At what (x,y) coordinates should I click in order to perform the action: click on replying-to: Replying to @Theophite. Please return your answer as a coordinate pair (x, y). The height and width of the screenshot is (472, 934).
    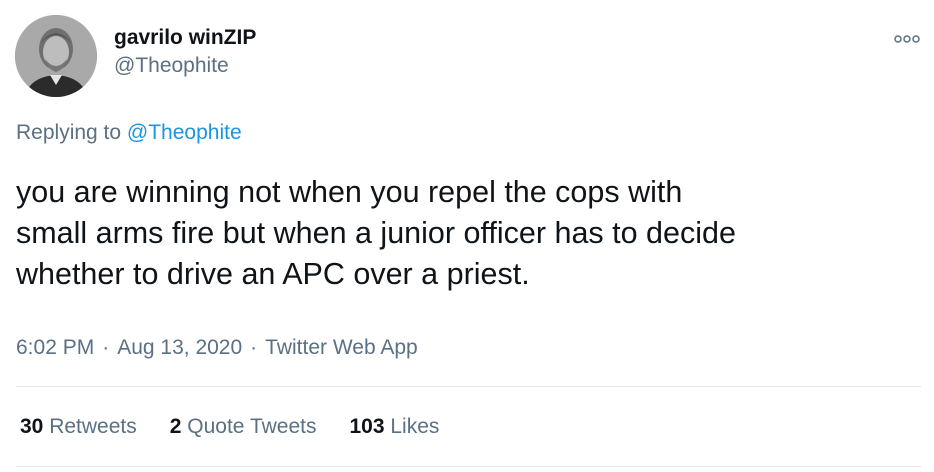
    Looking at the image, I should click on (129, 133).